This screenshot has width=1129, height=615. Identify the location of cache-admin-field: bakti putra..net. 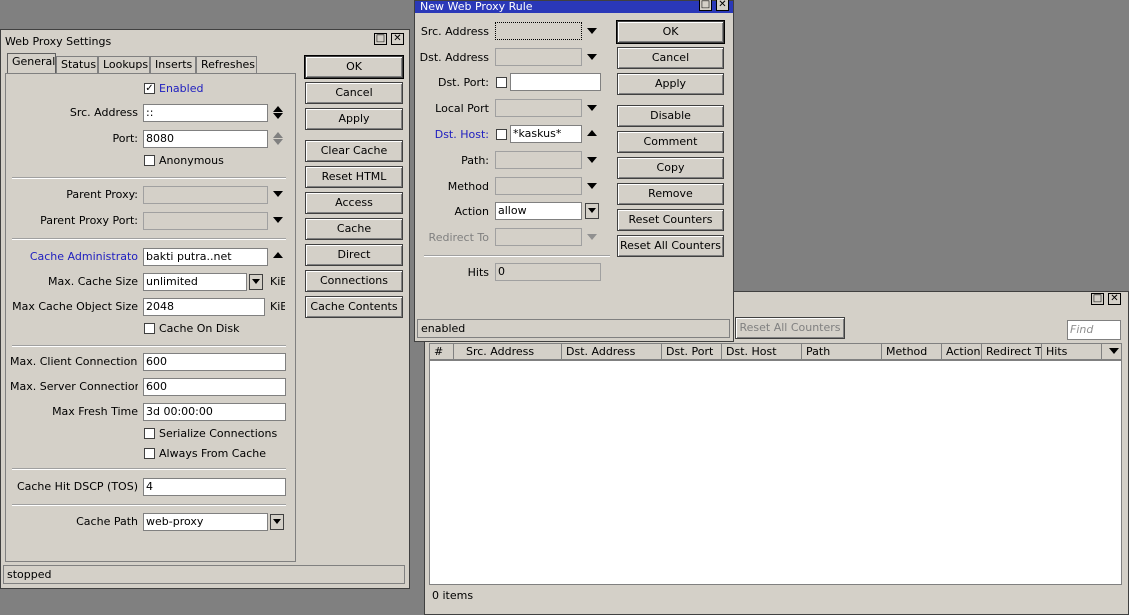
(205, 257).